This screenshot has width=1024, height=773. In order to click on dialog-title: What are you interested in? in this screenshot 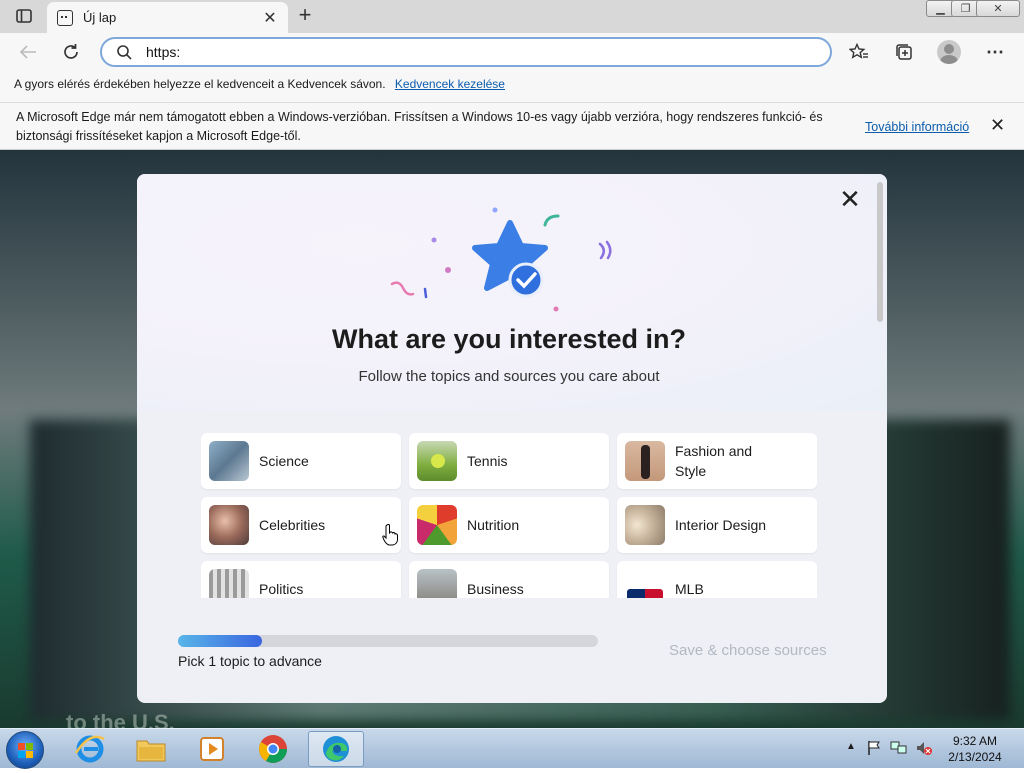, I will do `click(509, 339)`.